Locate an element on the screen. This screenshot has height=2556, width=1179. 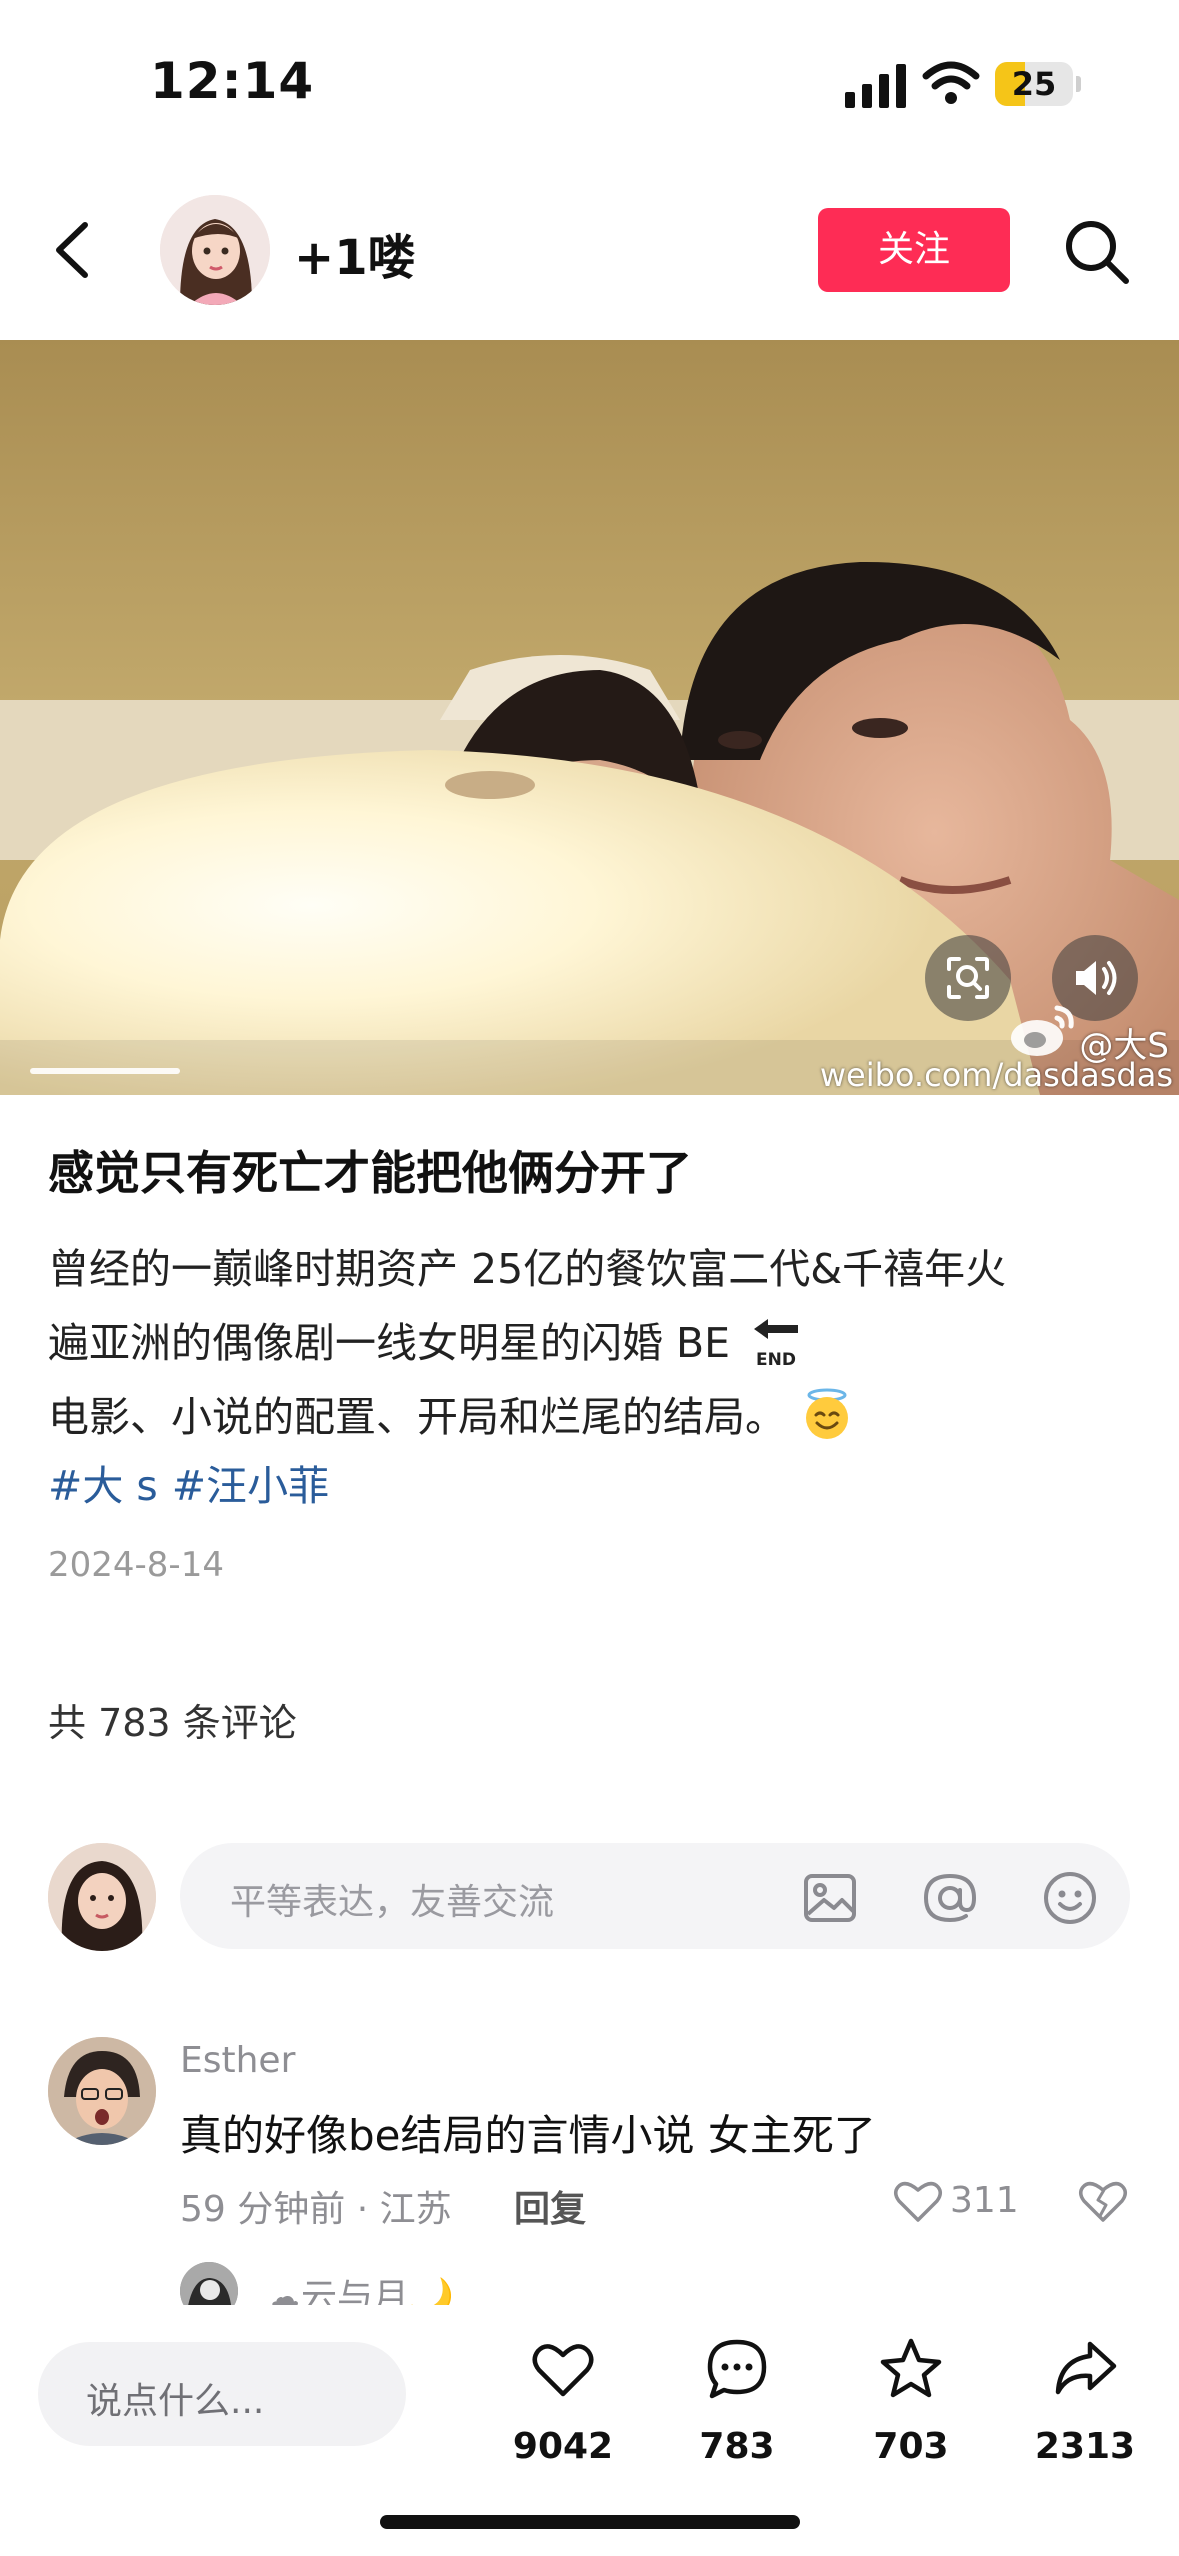
favorite-count: 703 is located at coordinates (911, 2446).